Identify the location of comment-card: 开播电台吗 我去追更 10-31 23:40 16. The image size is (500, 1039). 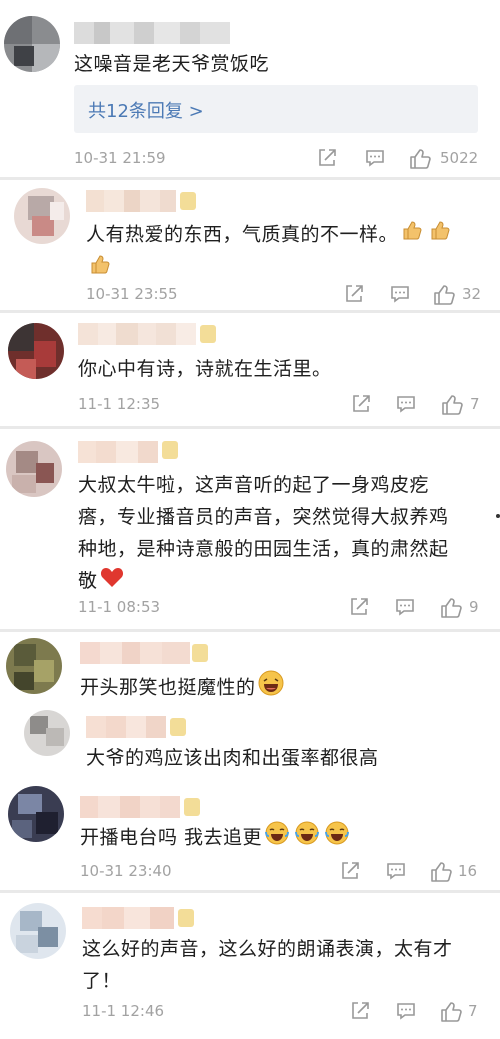
(250, 834).